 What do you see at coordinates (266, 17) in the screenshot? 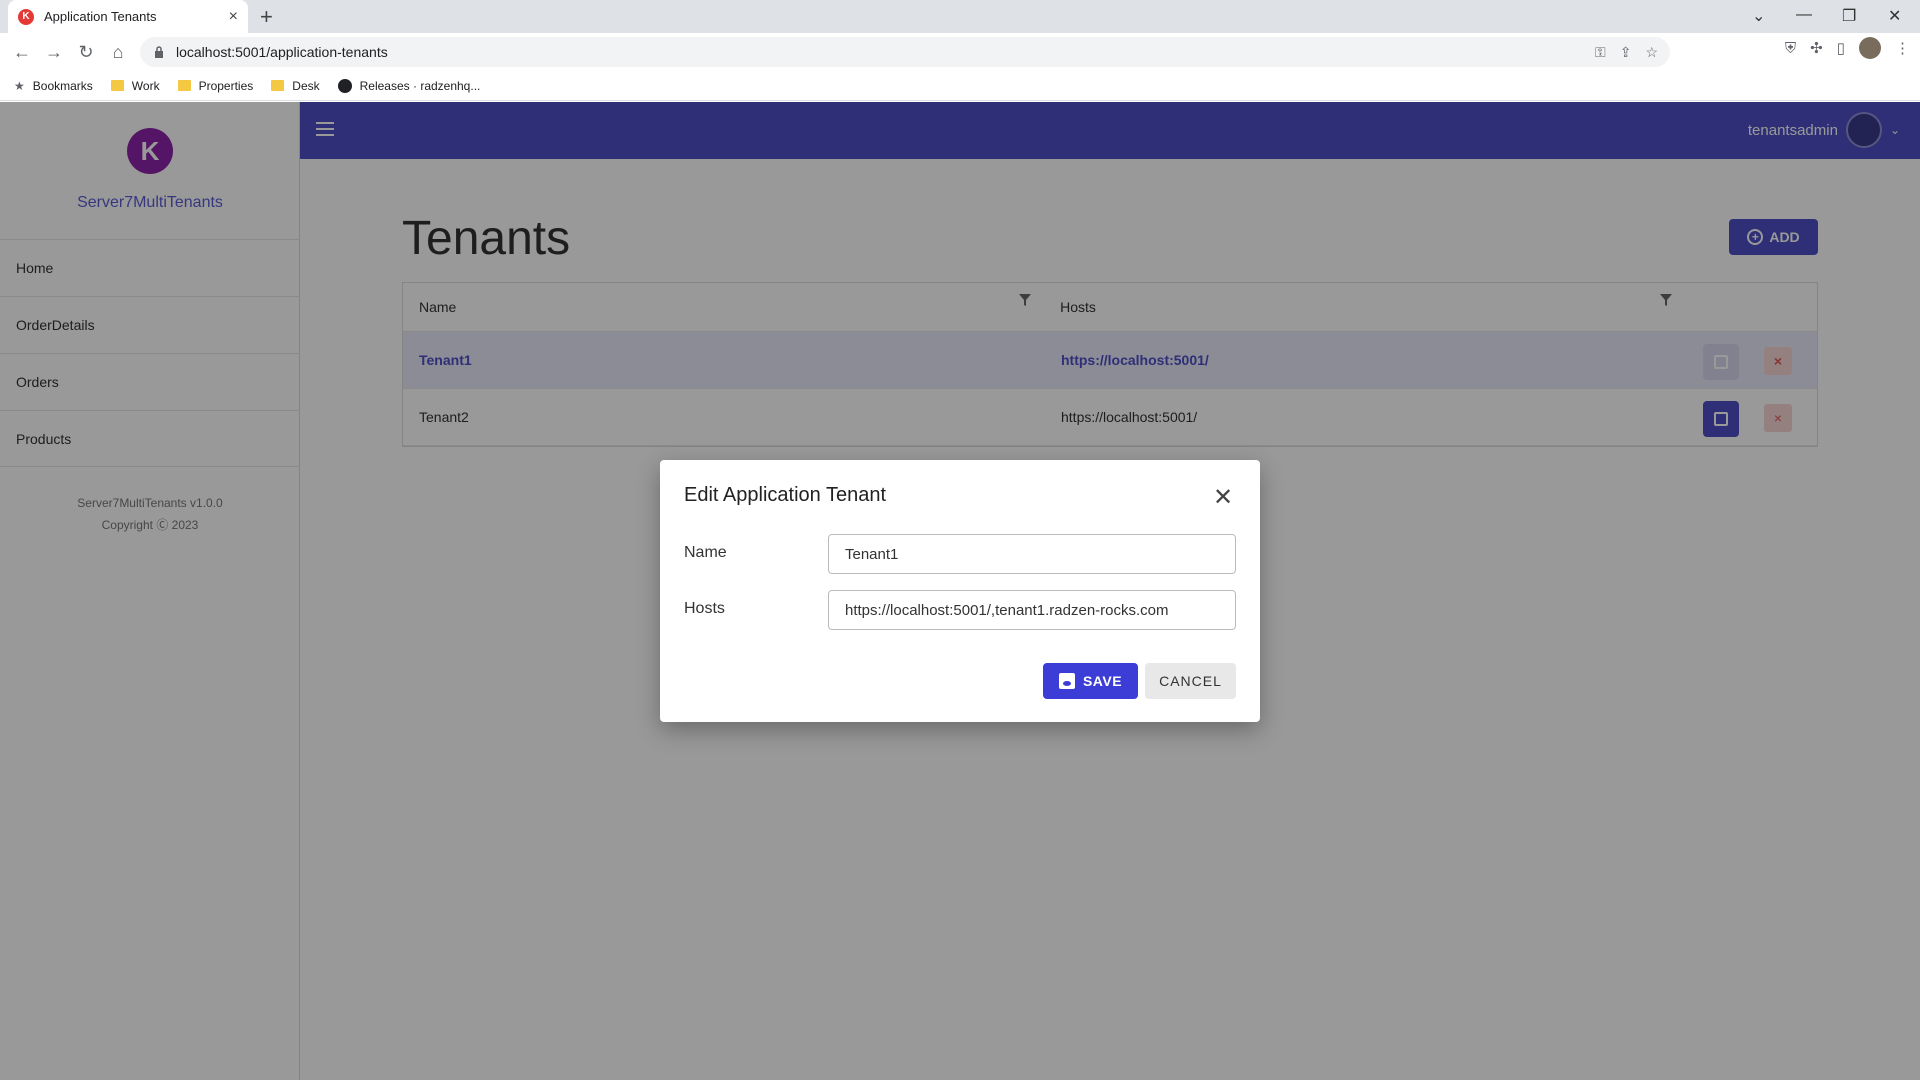
I see `new-tab-icon: +` at bounding box center [266, 17].